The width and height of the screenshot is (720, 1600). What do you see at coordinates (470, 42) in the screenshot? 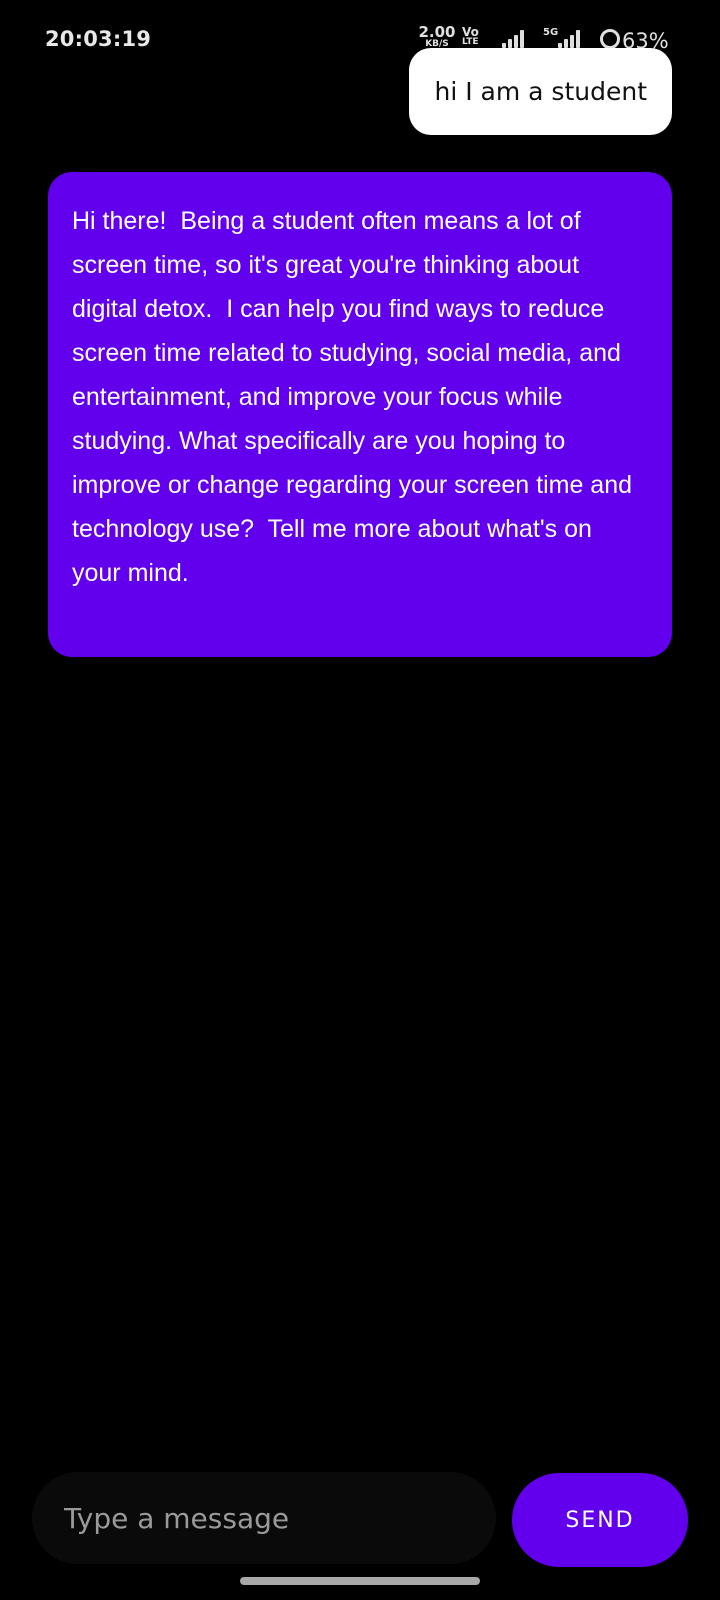
I see `lte-label: LTE` at bounding box center [470, 42].